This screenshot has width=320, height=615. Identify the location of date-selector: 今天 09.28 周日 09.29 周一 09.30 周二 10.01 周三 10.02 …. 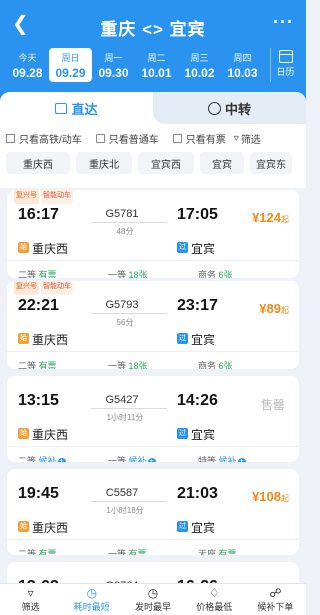
(135, 65).